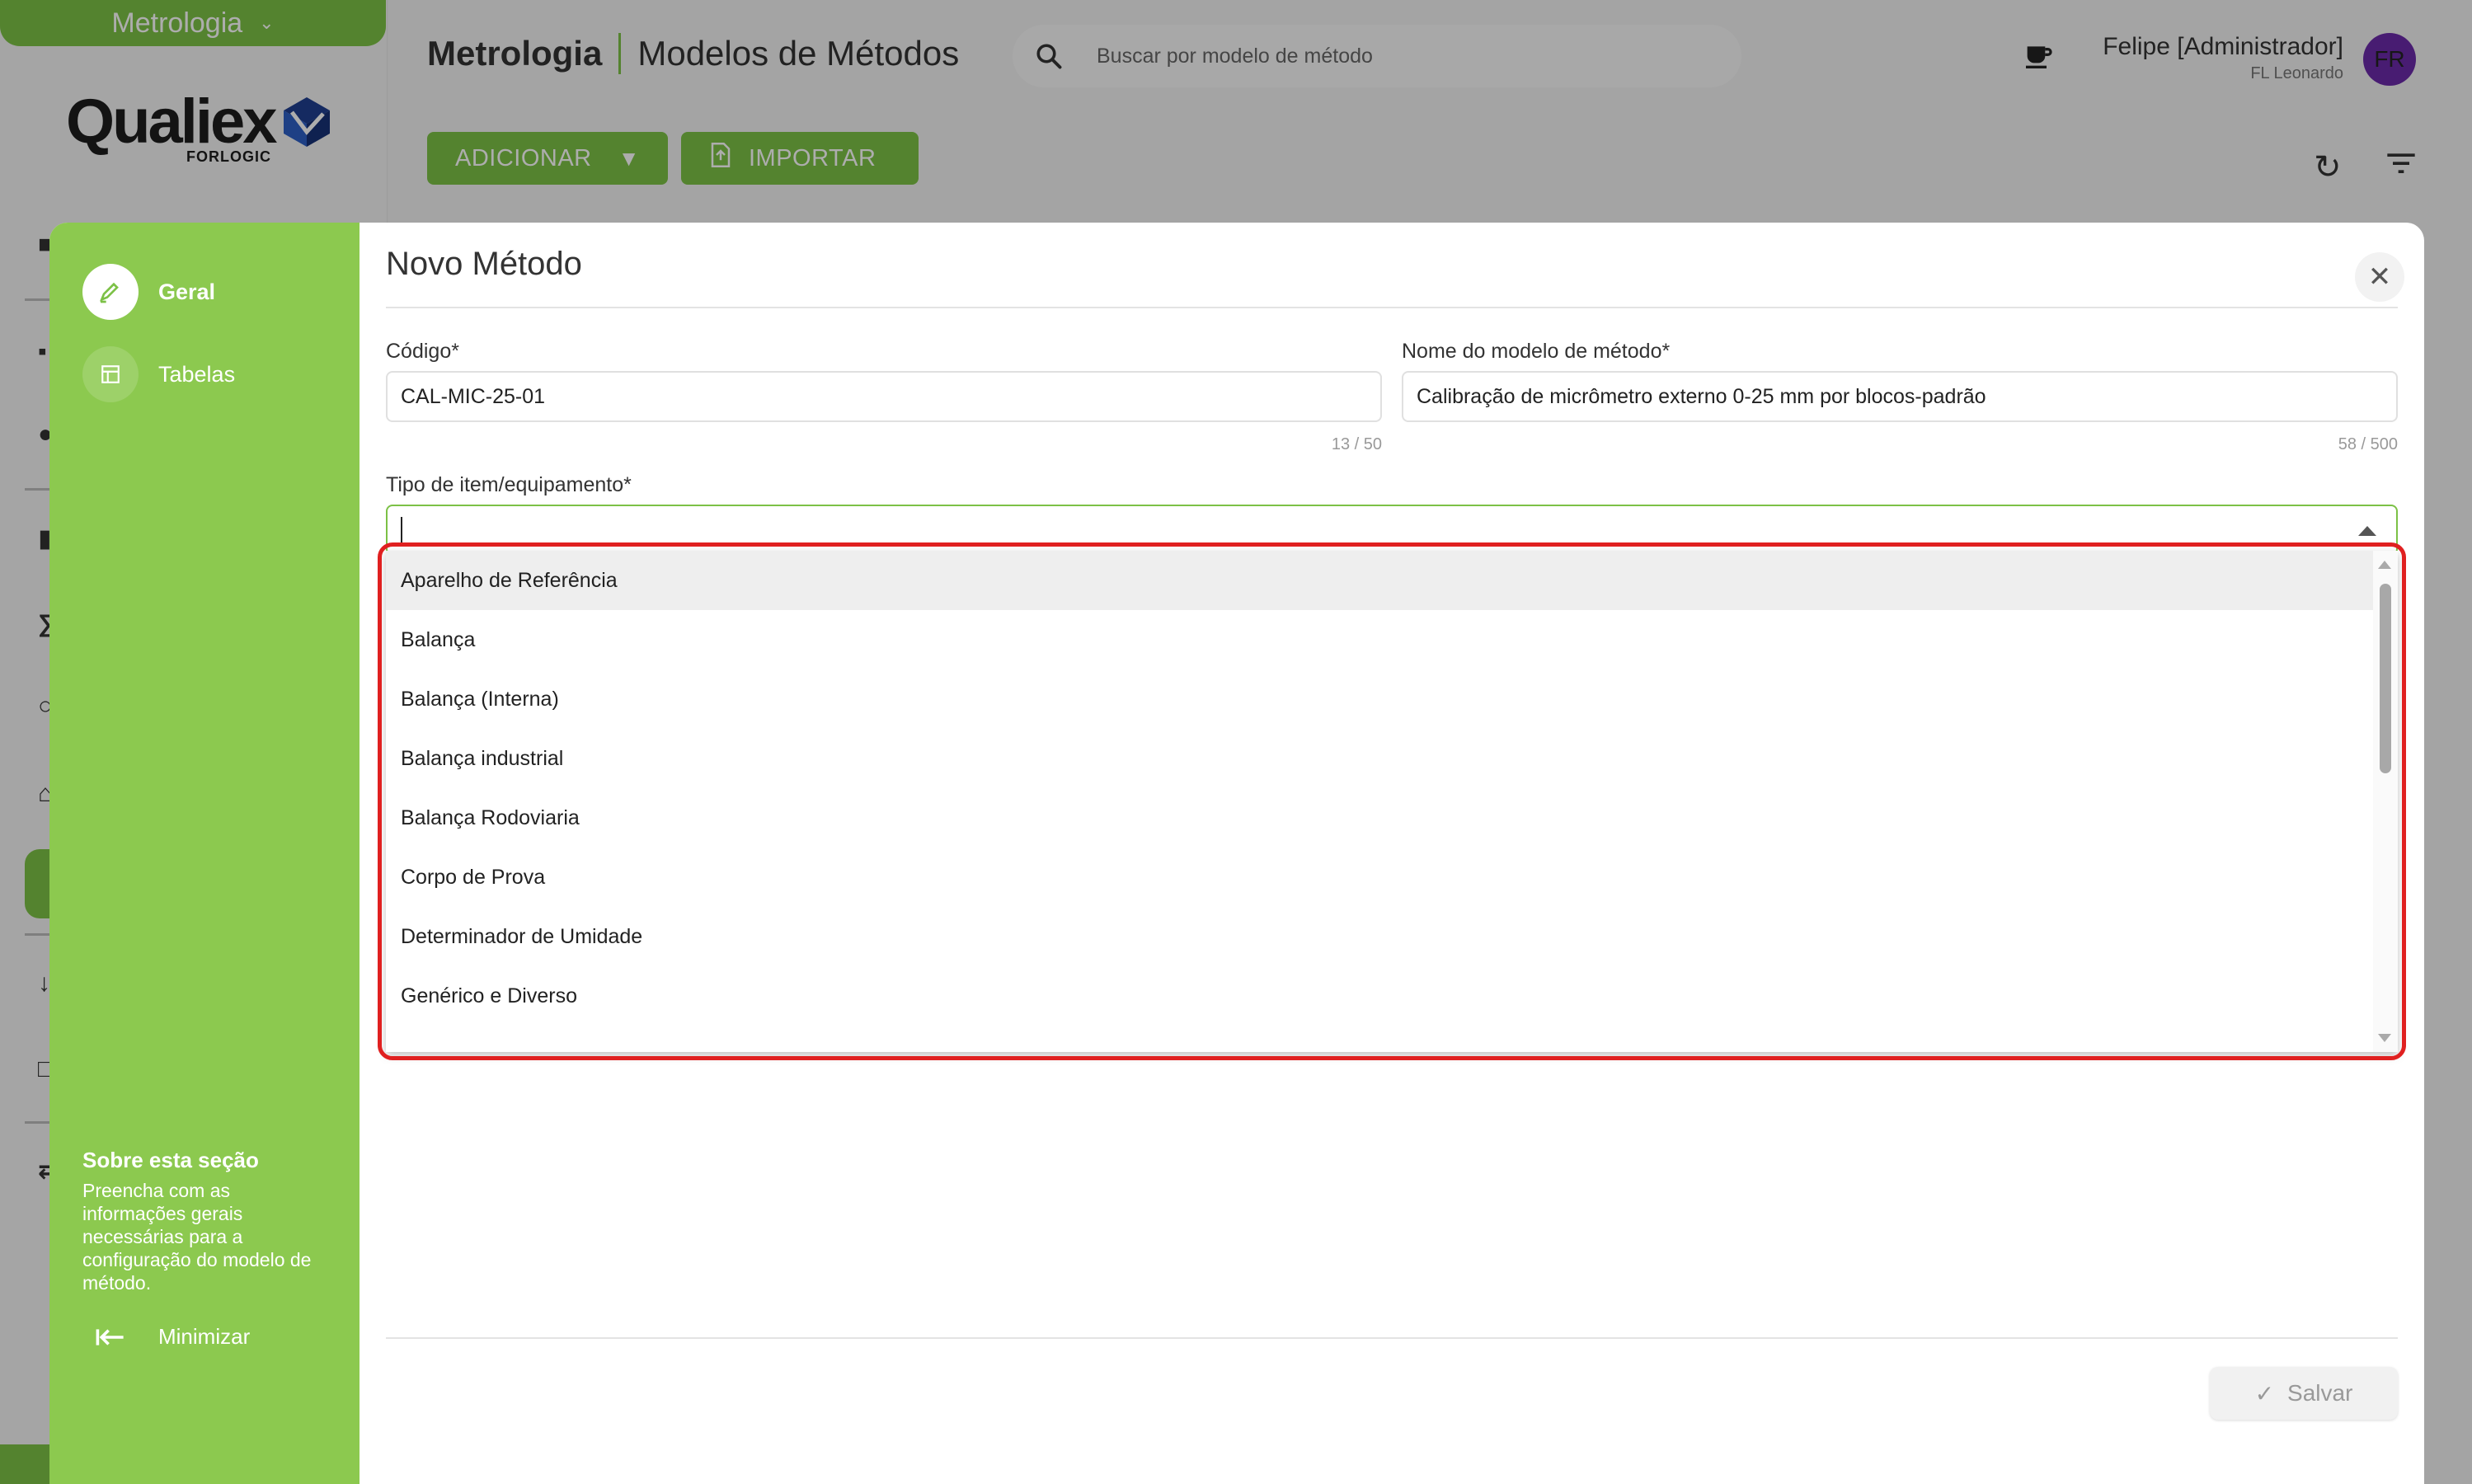  I want to click on code-field: CAL-MIC-25-01, so click(884, 396).